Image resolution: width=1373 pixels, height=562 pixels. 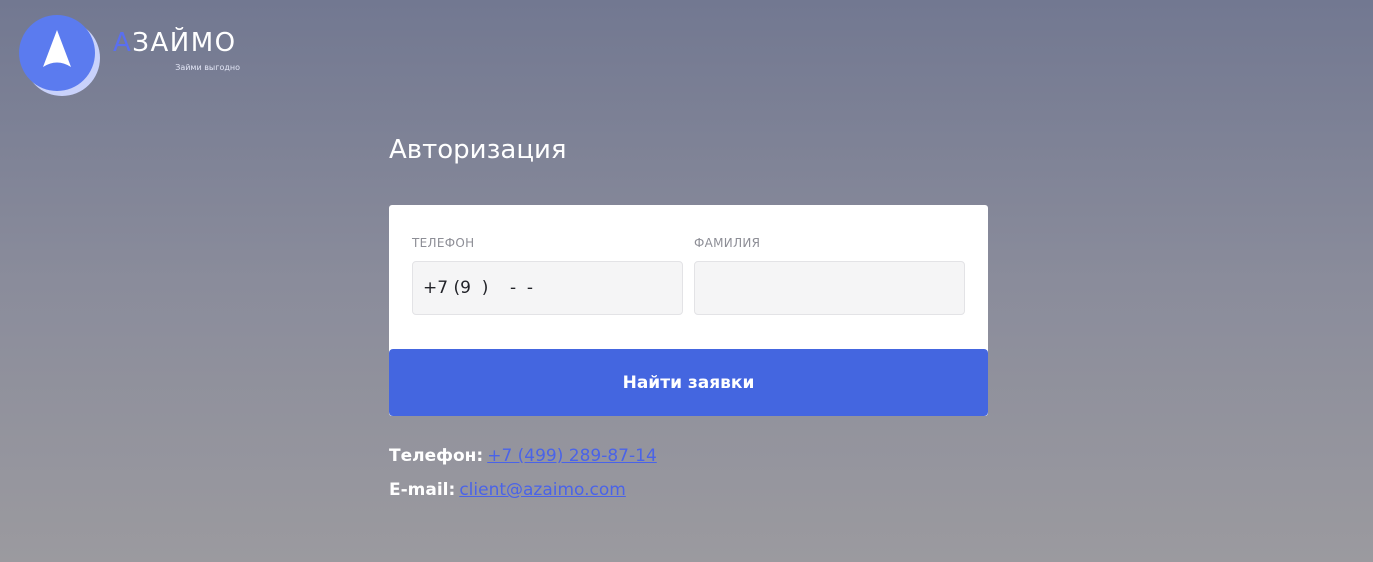 I want to click on contact-email-label: E-mail:, so click(x=422, y=490).